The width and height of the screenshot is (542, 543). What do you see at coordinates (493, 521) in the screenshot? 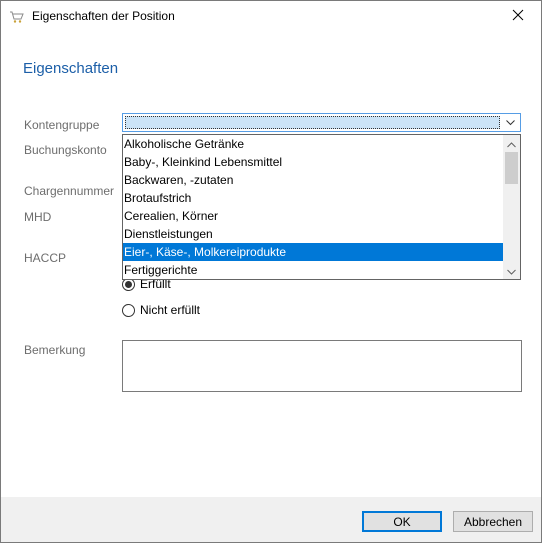
I see `cancel-button: Abbrechen` at bounding box center [493, 521].